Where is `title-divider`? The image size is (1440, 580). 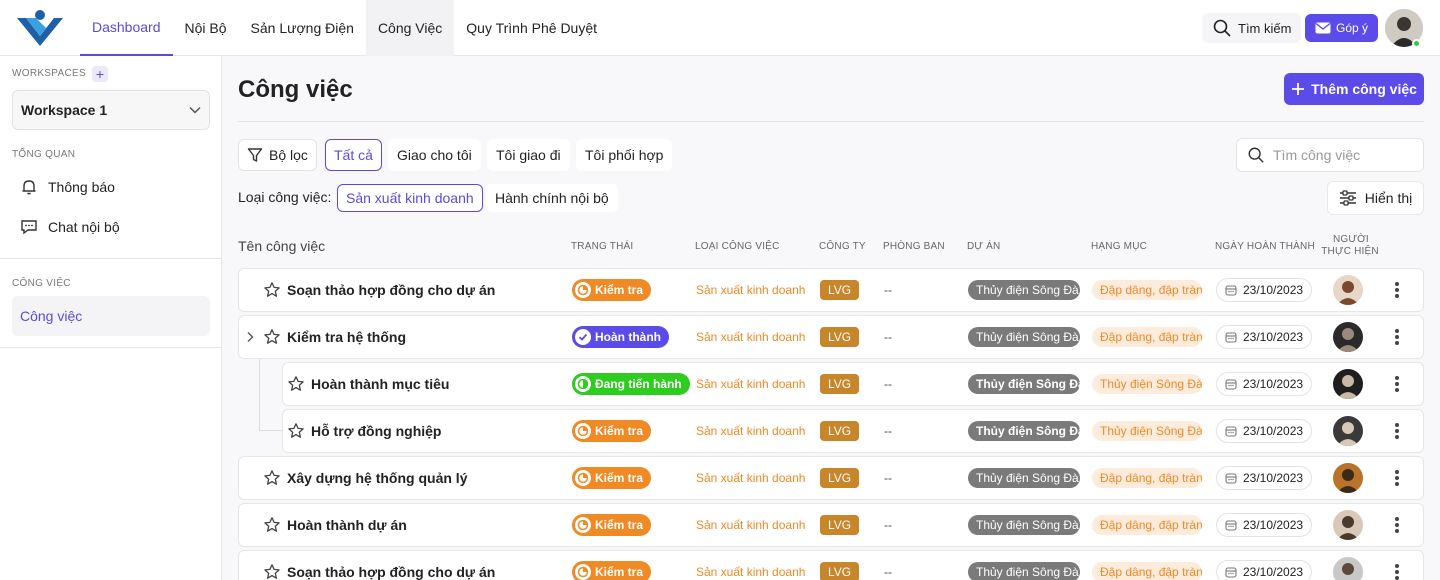
title-divider is located at coordinates (831, 121).